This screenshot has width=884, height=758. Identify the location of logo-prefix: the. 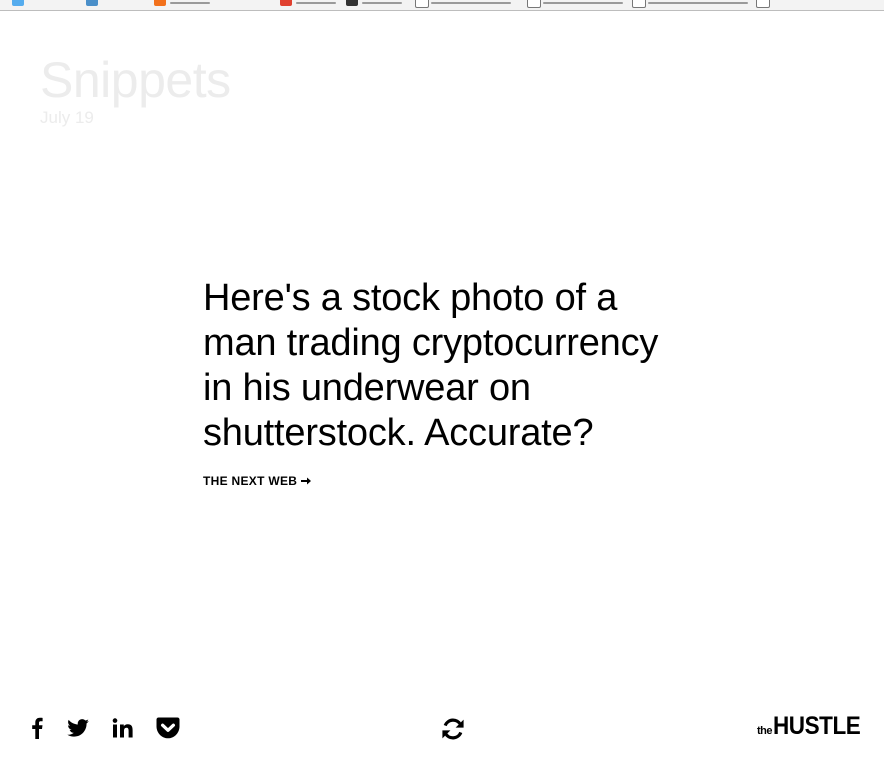
(765, 731).